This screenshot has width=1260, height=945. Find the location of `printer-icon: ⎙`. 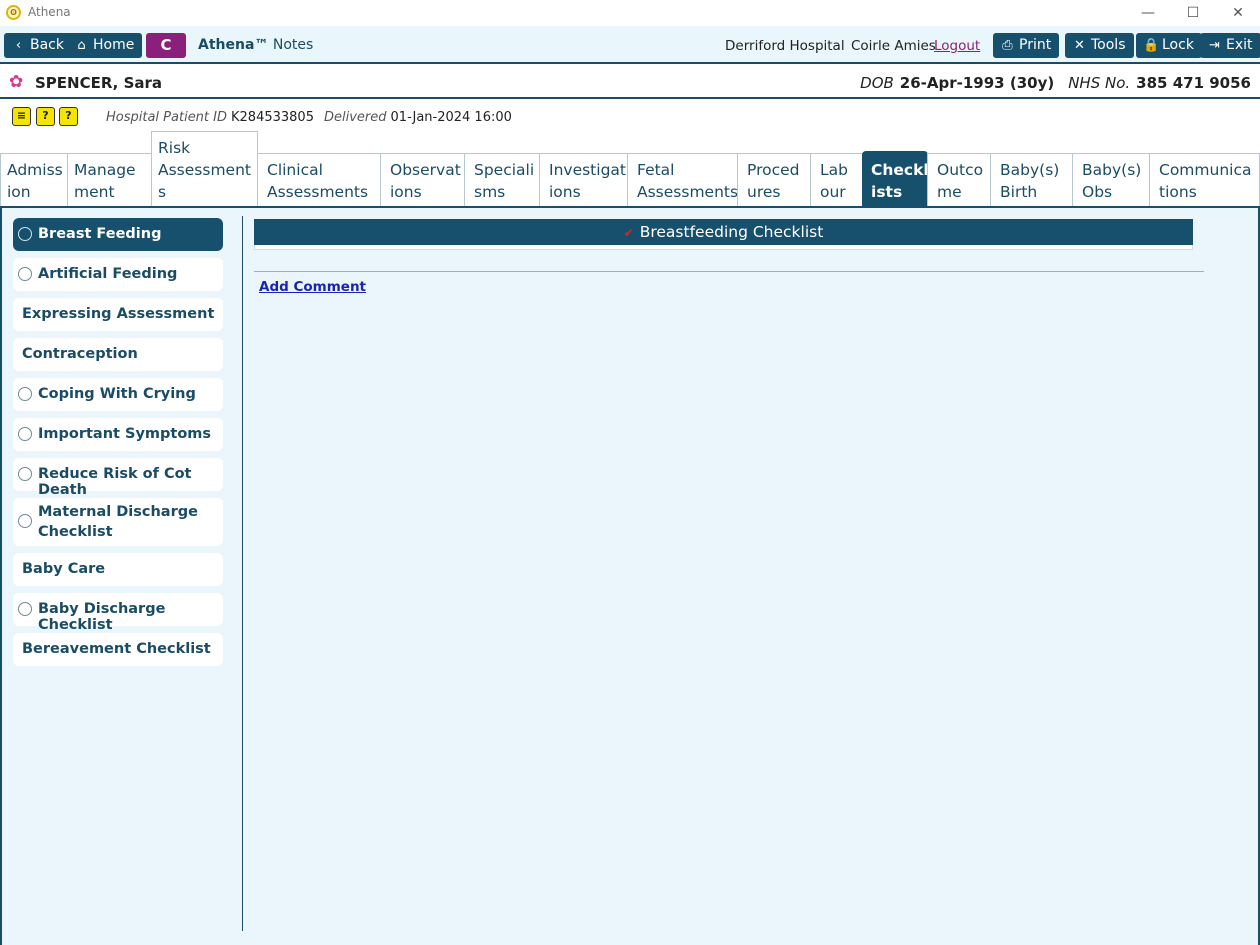

printer-icon: ⎙ is located at coordinates (1007, 45).